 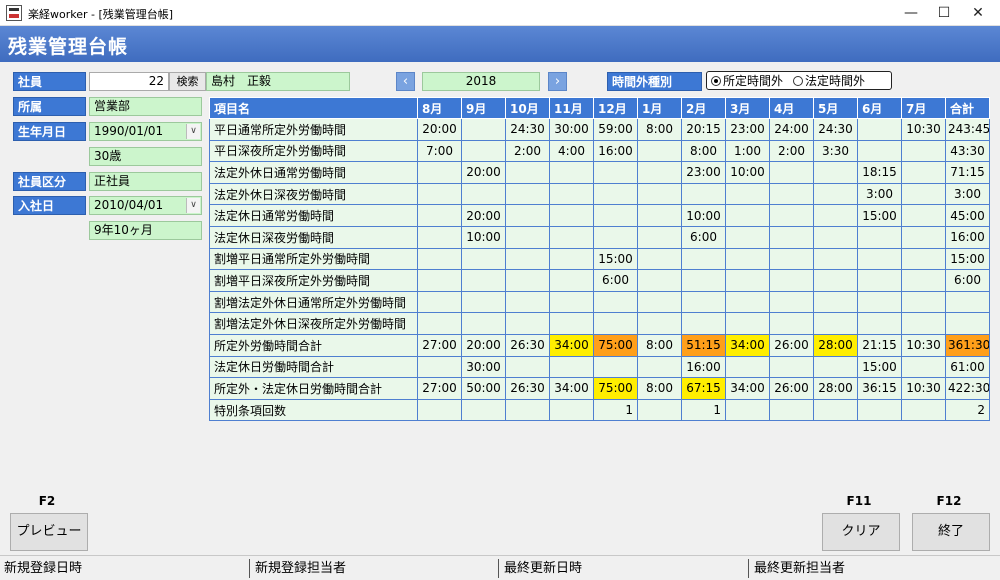 What do you see at coordinates (599, 237) in the screenshot?
I see `table-row: 法定休日深夜労働時間 10:00 6:00 16:00` at bounding box center [599, 237].